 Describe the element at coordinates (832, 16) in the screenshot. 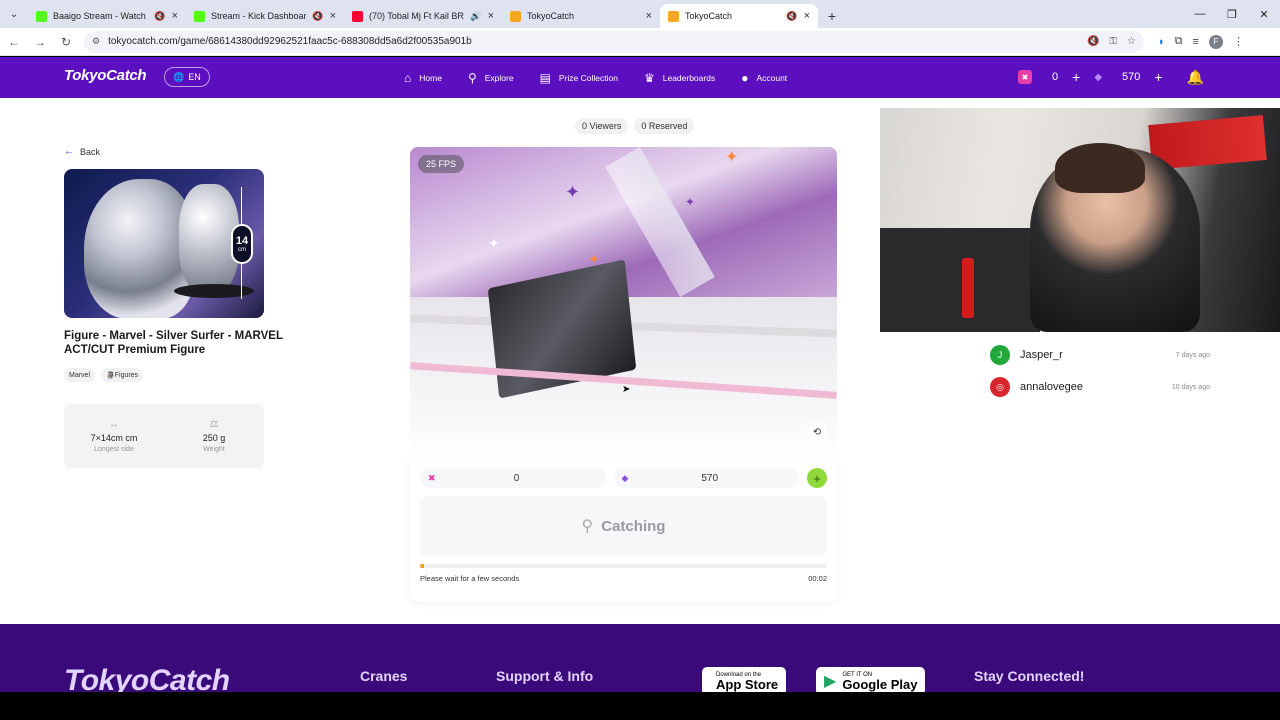

I see `new-tab-button: +` at that location.